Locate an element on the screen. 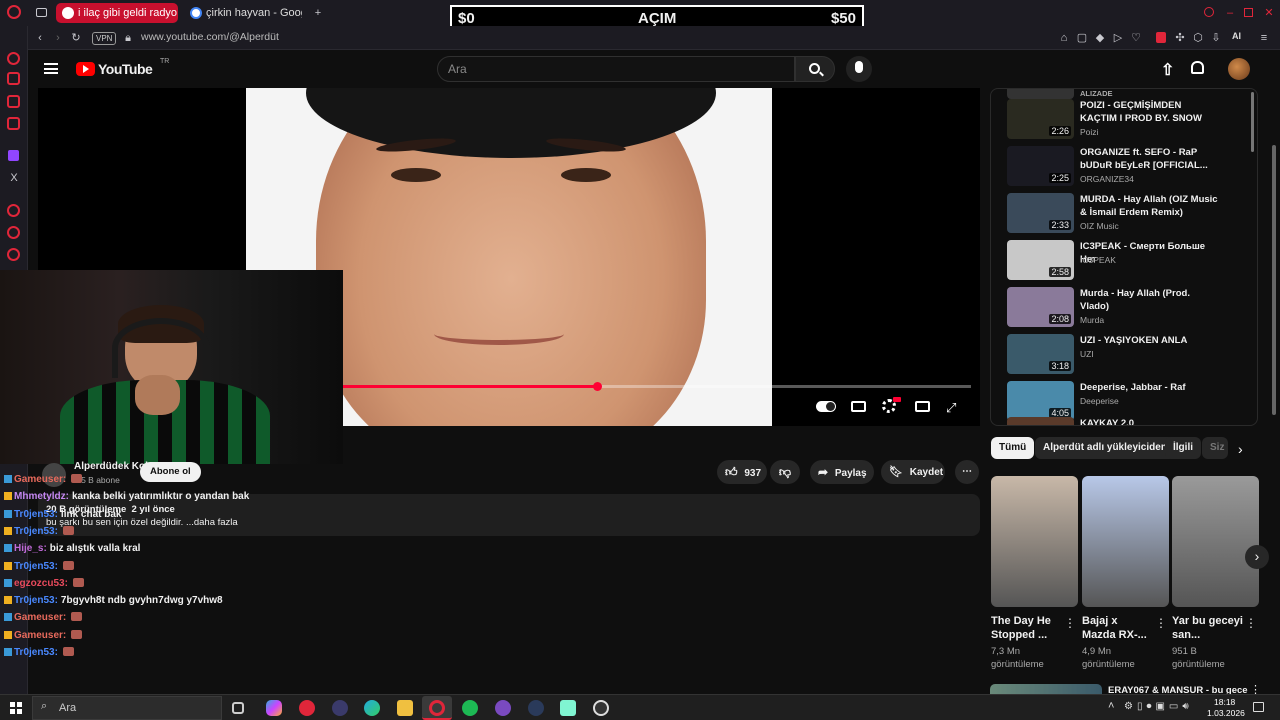 Image resolution: width=1280 pixels, height=720 pixels. maximize-icon is located at coordinates (1248, 12).